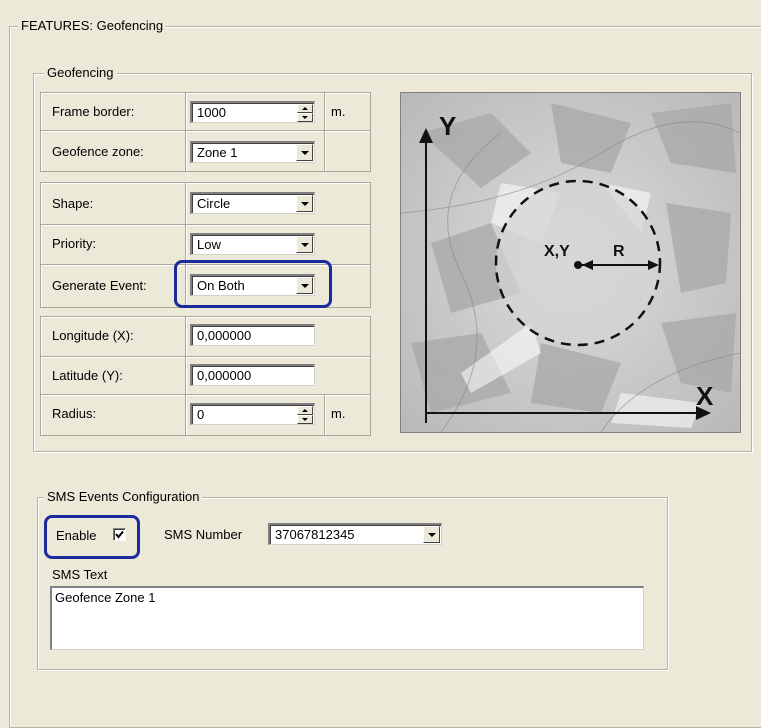  What do you see at coordinates (347, 151) in the screenshot?
I see `geofence-zone-empty-cell` at bounding box center [347, 151].